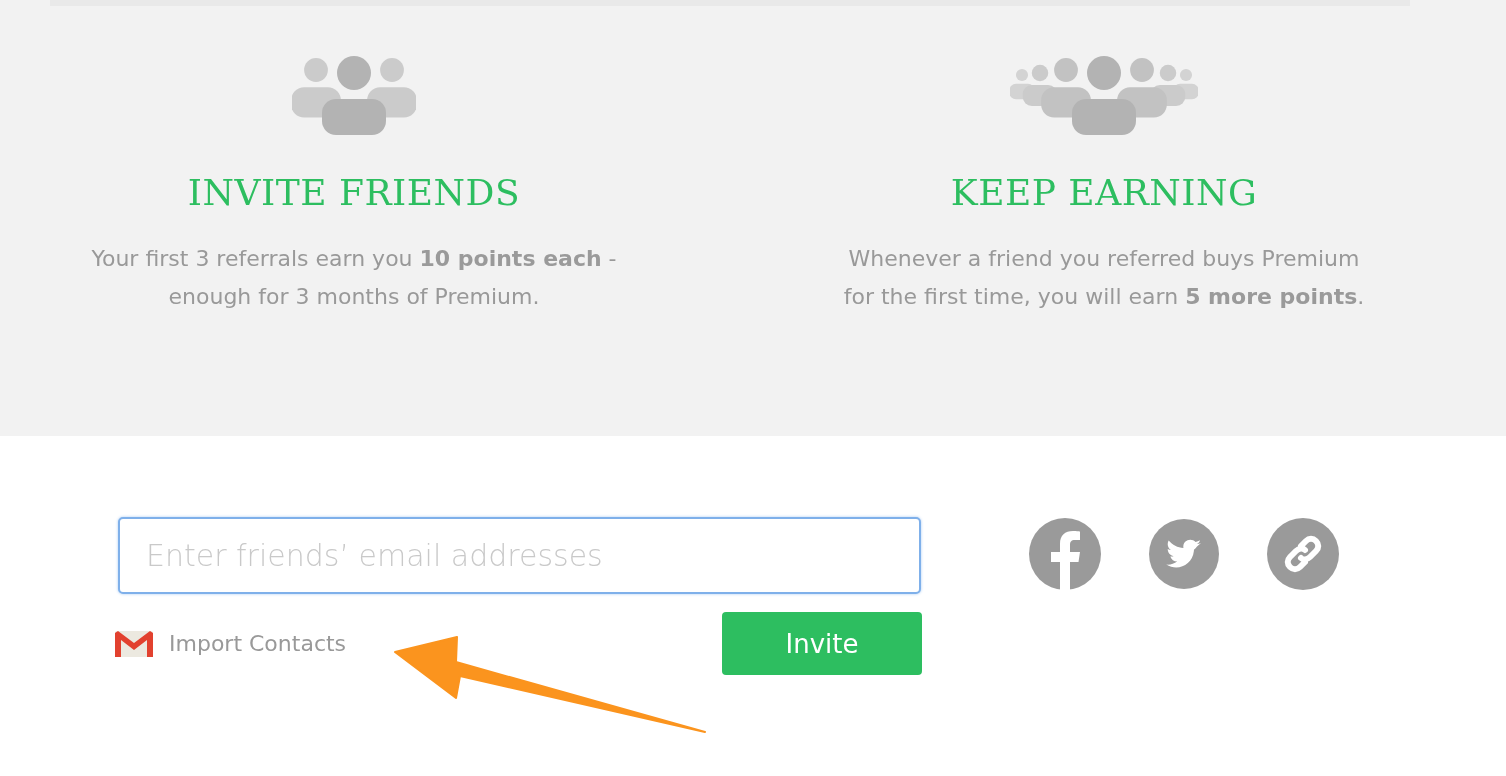 The width and height of the screenshot is (1506, 776). What do you see at coordinates (134, 643) in the screenshot?
I see `mail-icon` at bounding box center [134, 643].